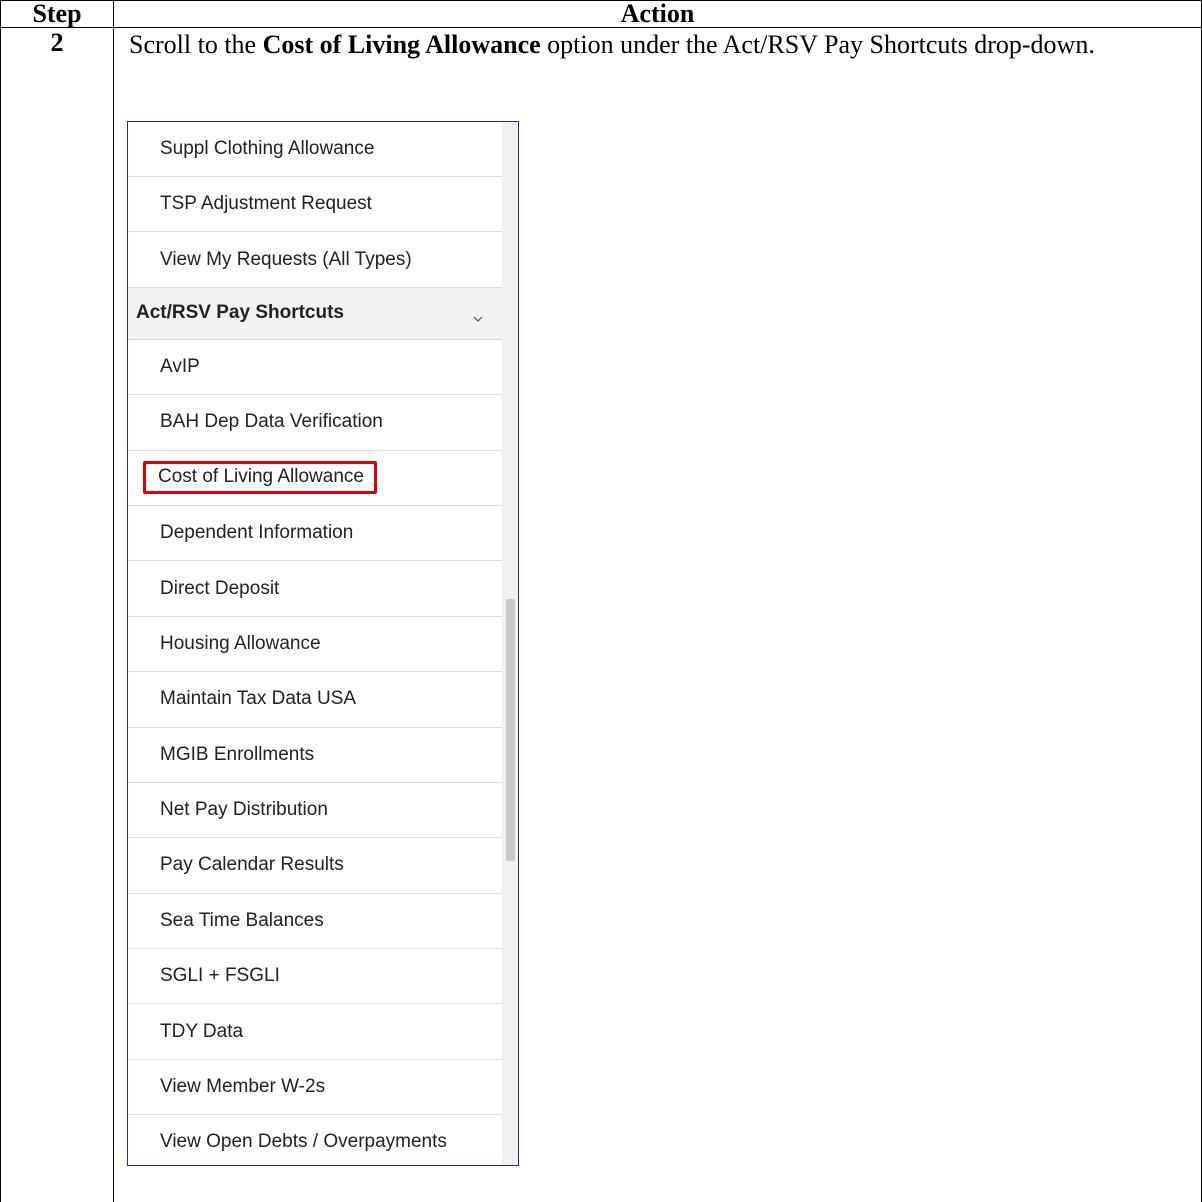  I want to click on step-number: 2, so click(57, 614).